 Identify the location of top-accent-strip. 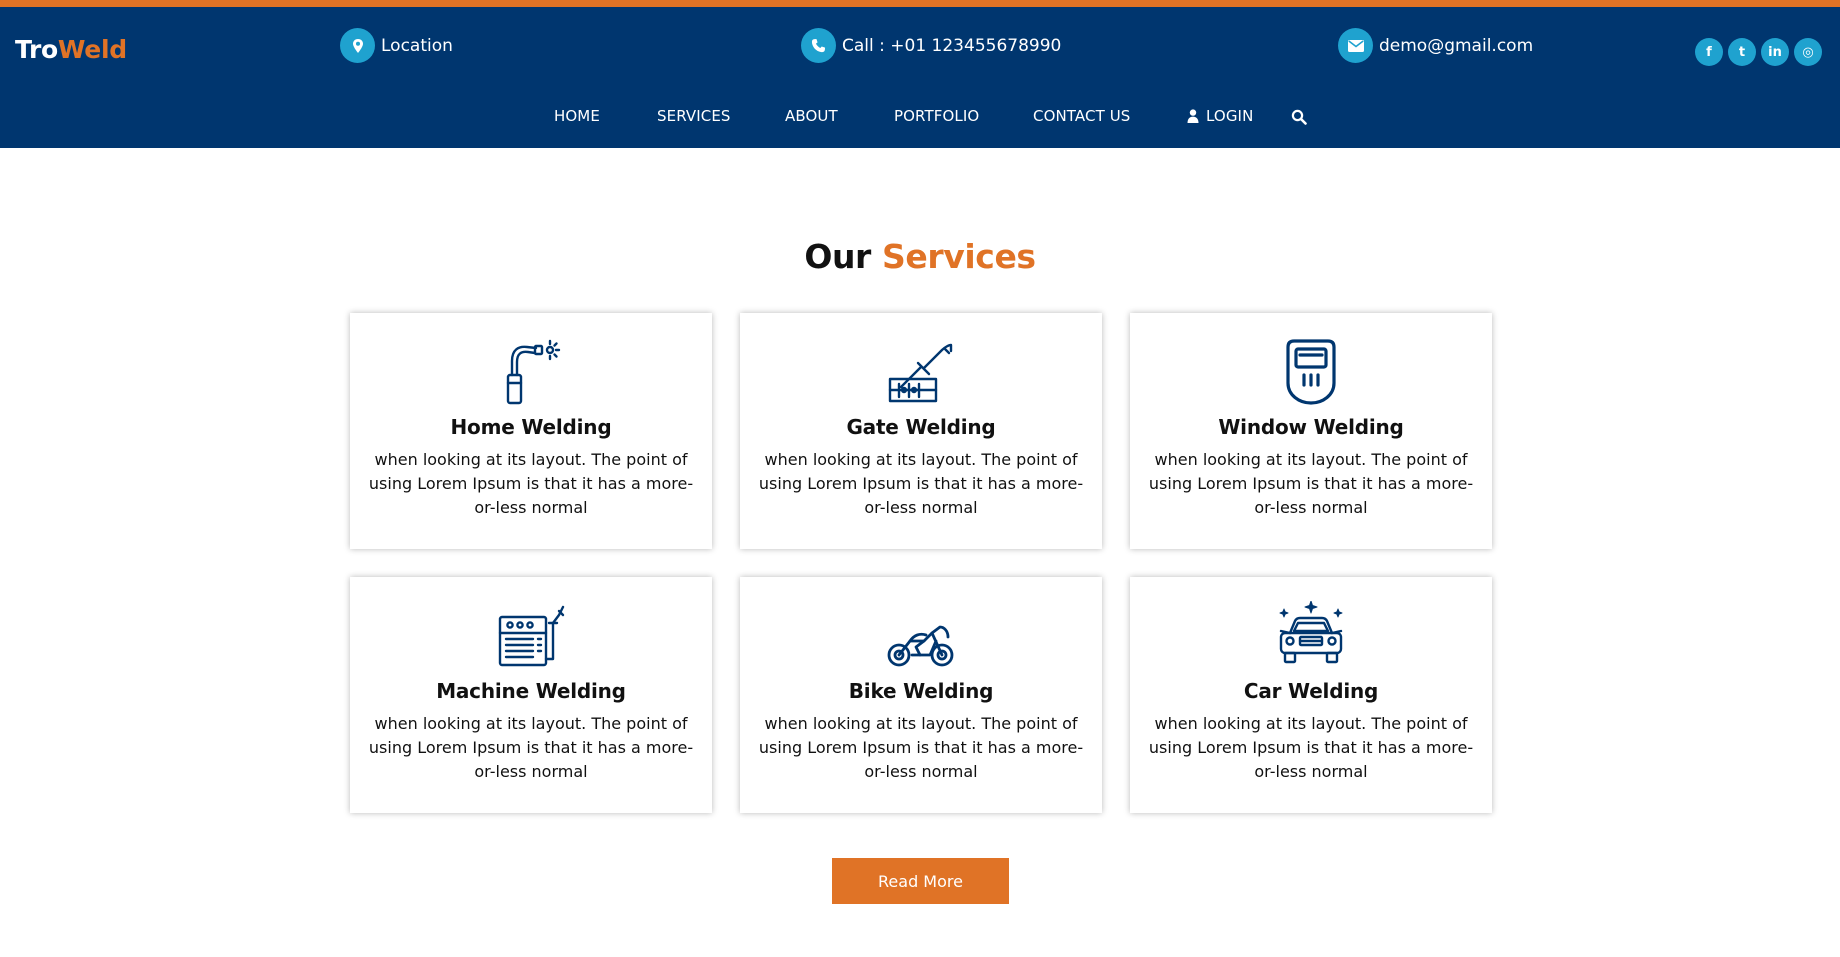
(920, 3).